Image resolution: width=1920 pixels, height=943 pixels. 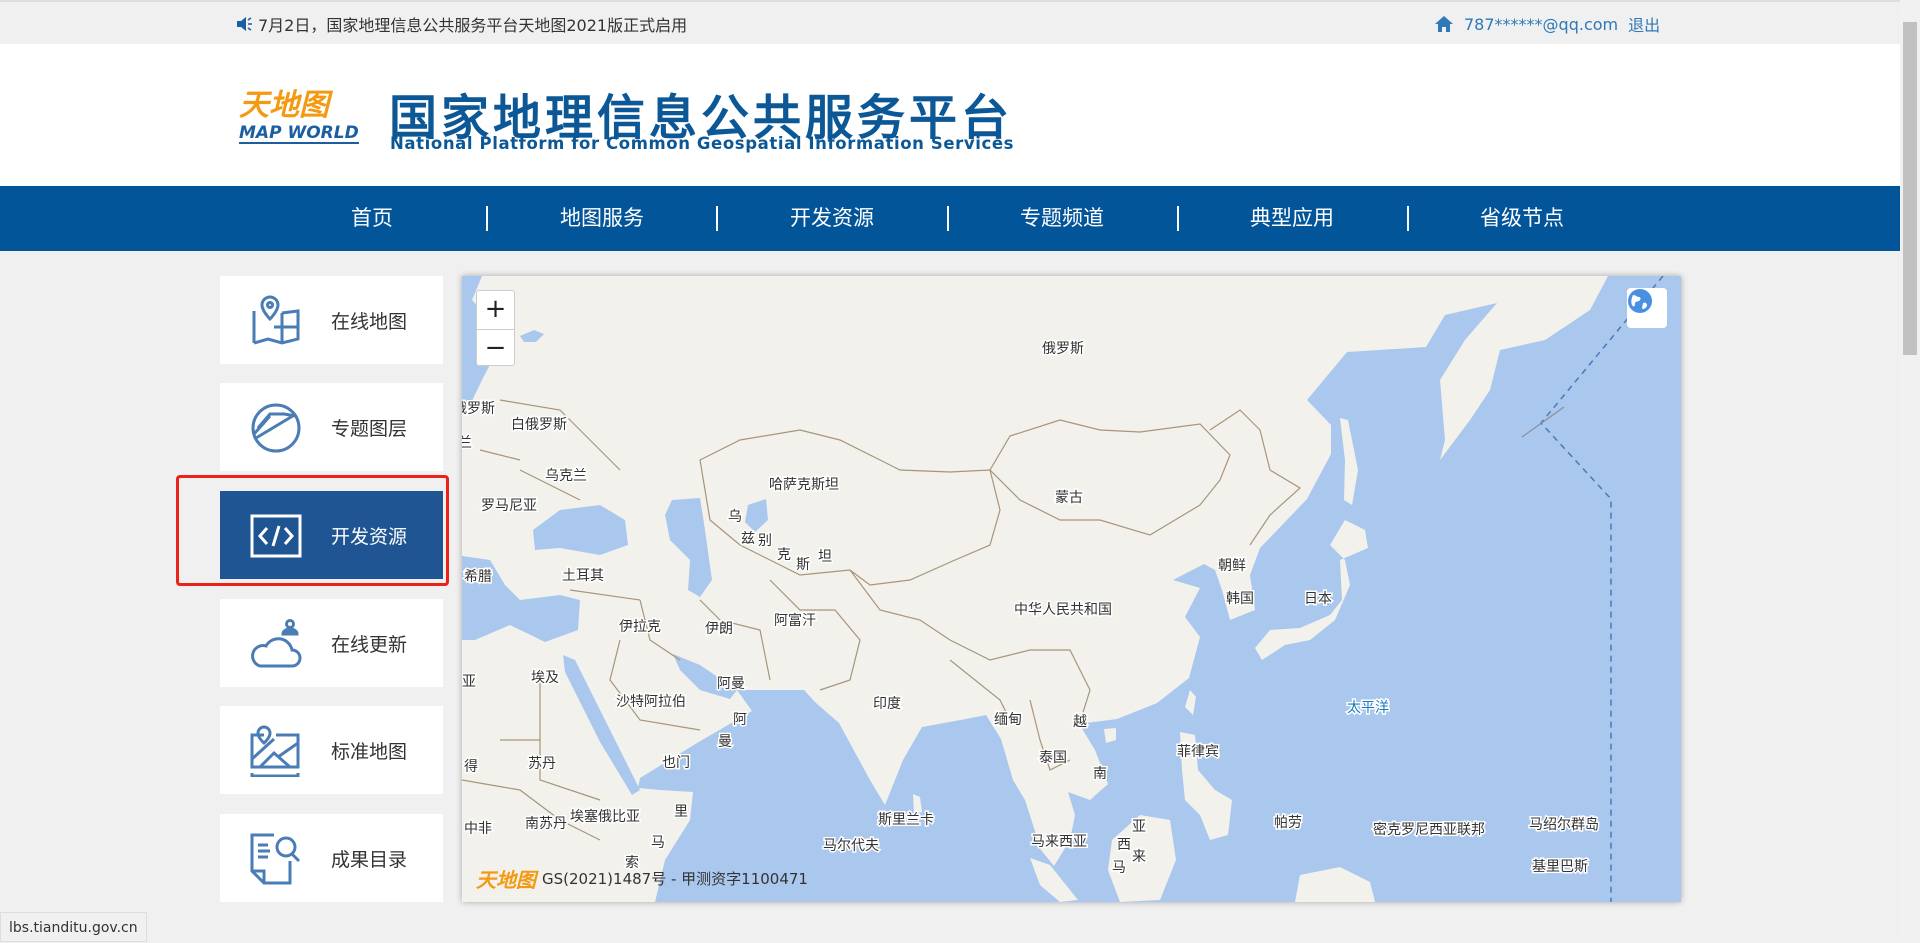 What do you see at coordinates (73, 927) in the screenshot?
I see `status-bar-url: lbs.tianditu.gov.cn` at bounding box center [73, 927].